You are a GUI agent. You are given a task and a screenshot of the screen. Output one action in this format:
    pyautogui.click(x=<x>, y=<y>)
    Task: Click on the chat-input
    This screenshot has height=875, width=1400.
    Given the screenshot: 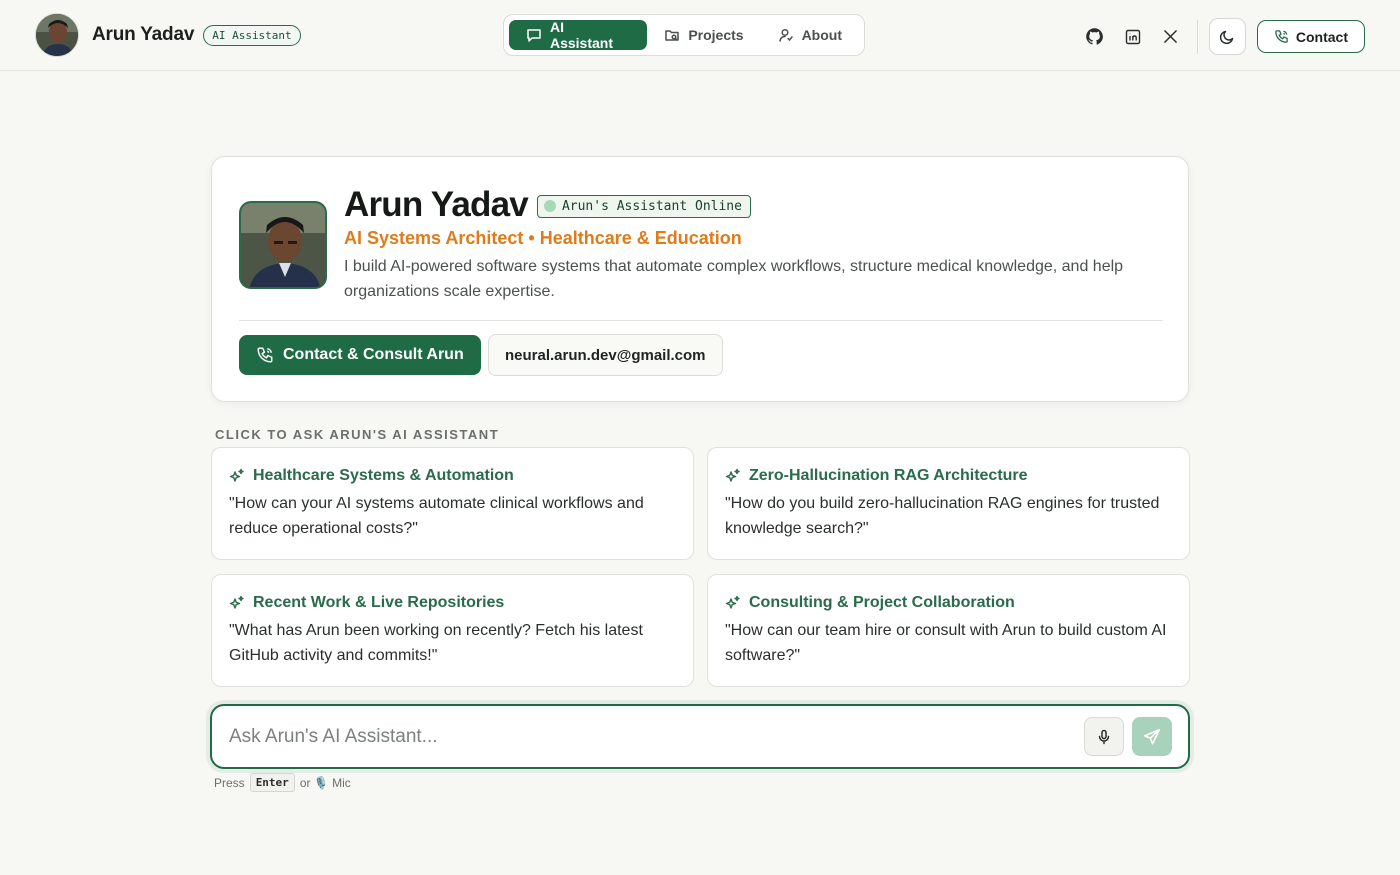 What is the action you would take?
    pyautogui.click(x=649, y=737)
    